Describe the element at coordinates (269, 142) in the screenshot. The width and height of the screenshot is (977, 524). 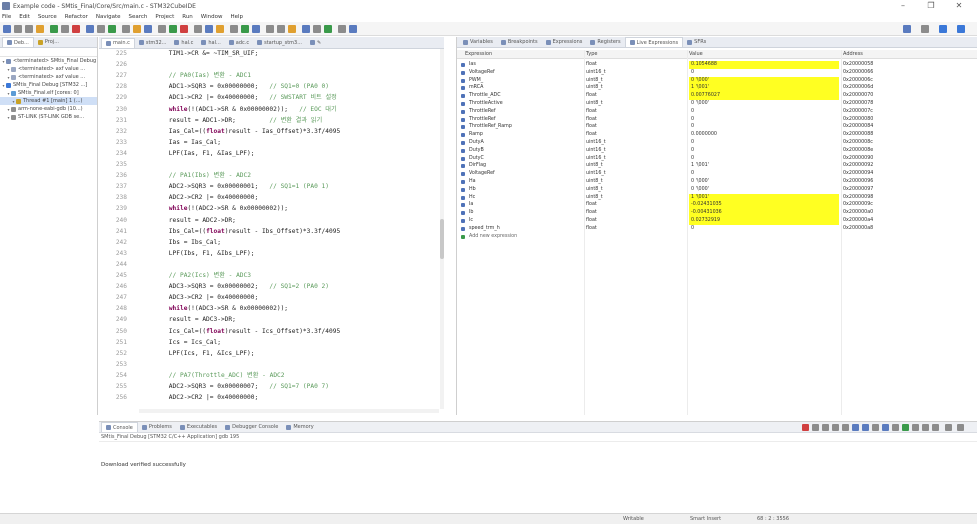
I see `code-line: 233 Ias = Ias_Cal;` at that location.